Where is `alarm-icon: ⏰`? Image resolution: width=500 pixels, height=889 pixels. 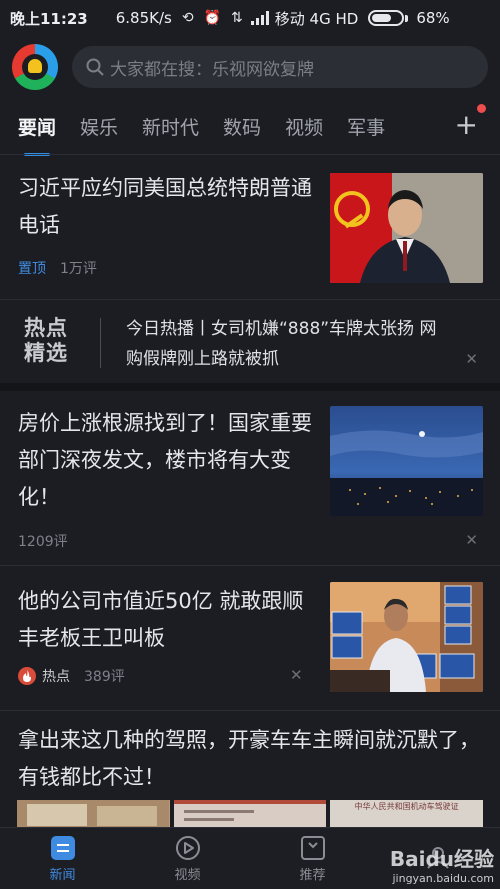
alarm-icon: ⏰ is located at coordinates (212, 18).